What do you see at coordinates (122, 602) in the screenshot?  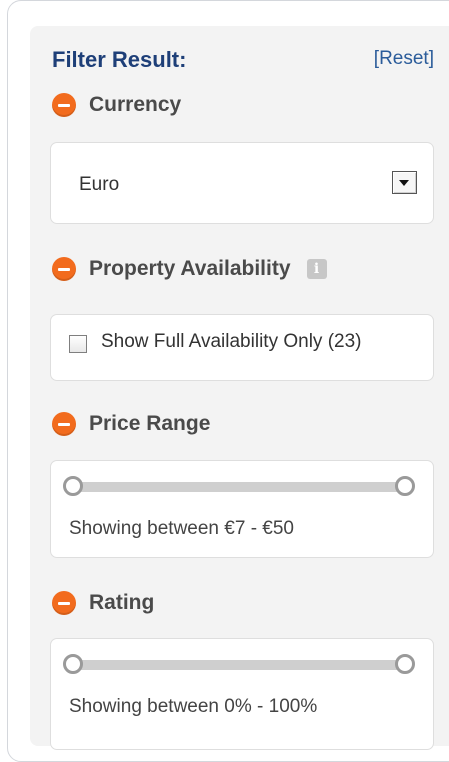 I see `rating-heading: Rating` at bounding box center [122, 602].